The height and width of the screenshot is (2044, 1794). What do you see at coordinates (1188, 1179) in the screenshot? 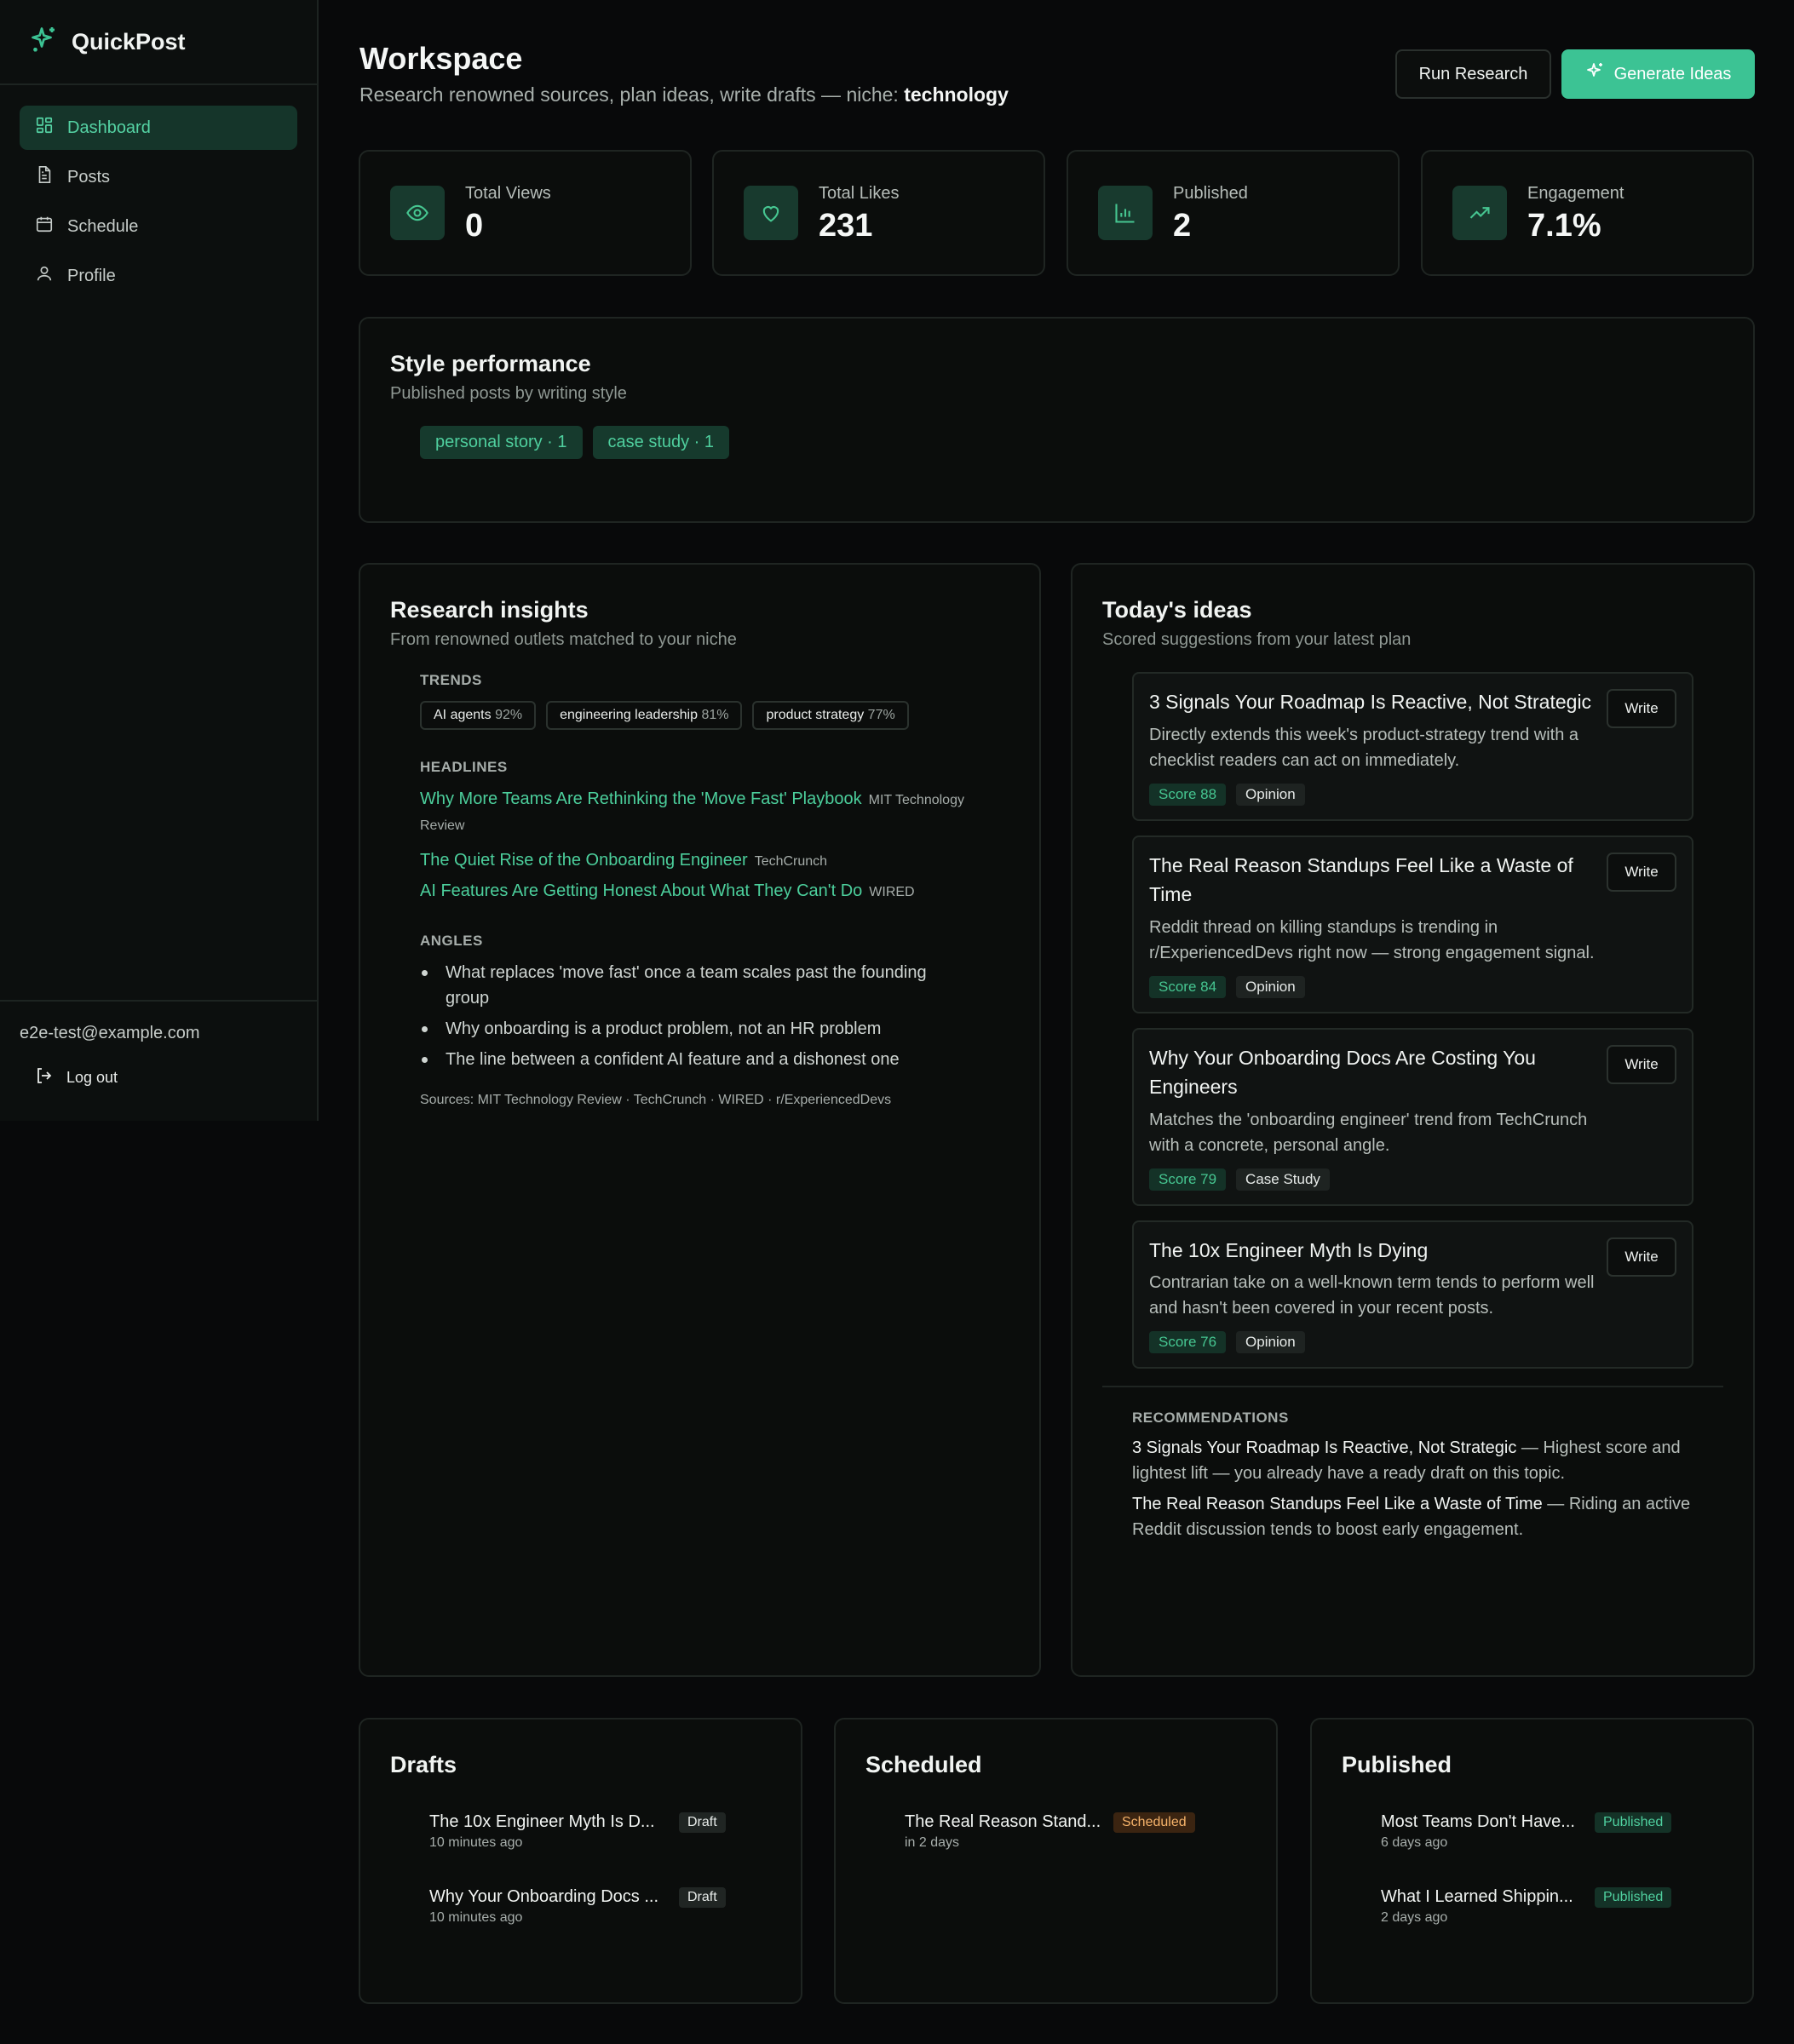
I see `score-tag: Score 79` at bounding box center [1188, 1179].